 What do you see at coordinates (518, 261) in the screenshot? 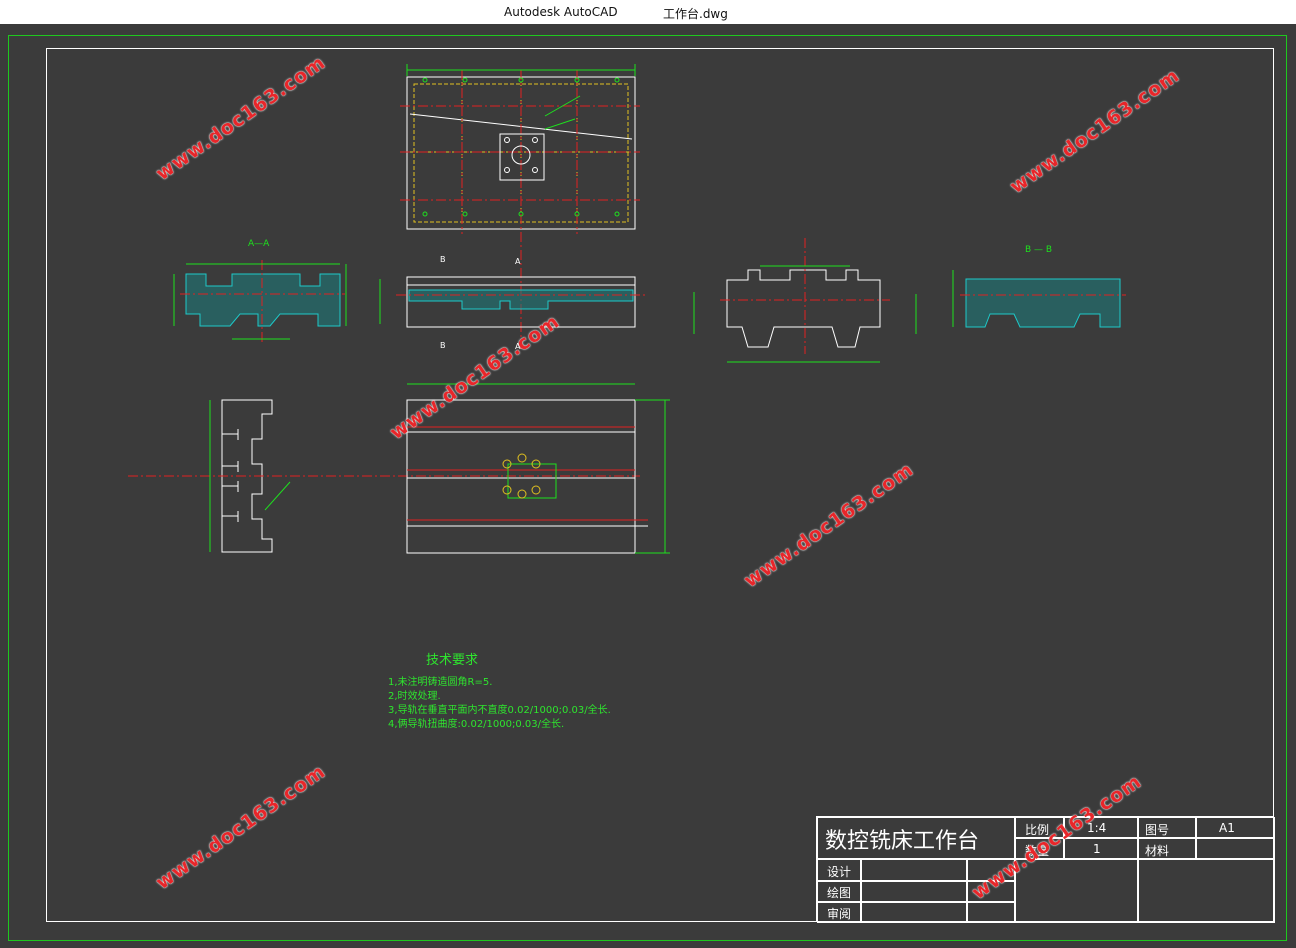
I see `section-a-mark-top: A` at bounding box center [518, 261].